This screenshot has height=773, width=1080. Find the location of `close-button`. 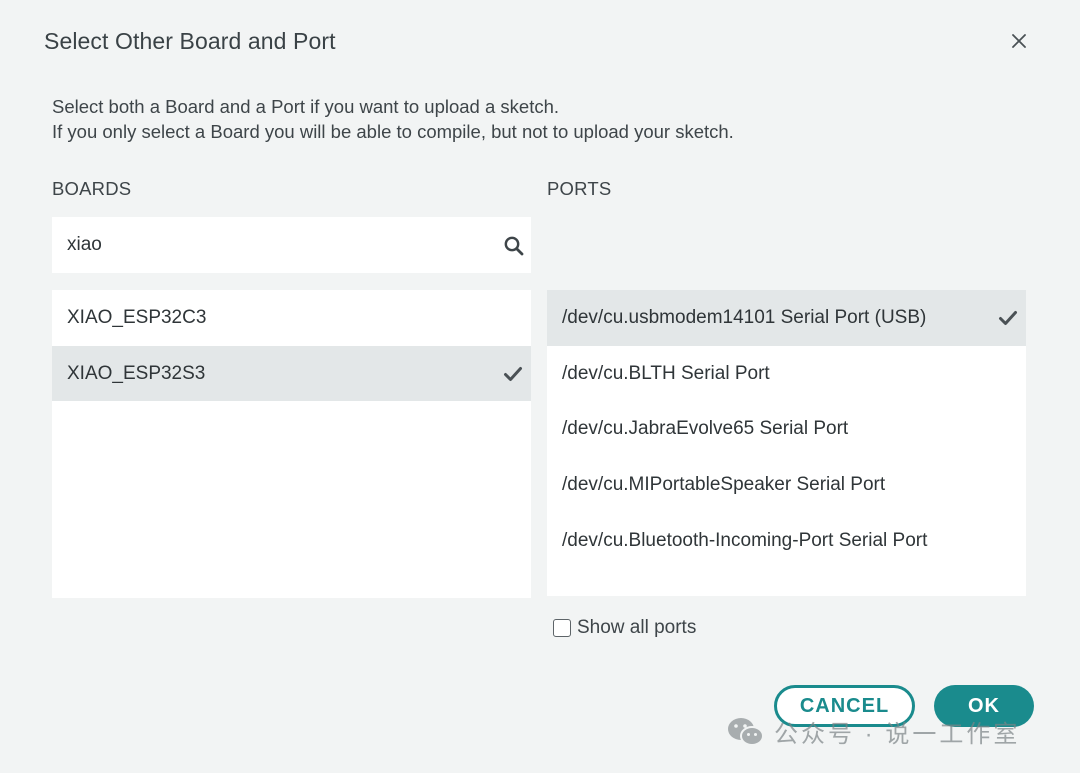

close-button is located at coordinates (1019, 41).